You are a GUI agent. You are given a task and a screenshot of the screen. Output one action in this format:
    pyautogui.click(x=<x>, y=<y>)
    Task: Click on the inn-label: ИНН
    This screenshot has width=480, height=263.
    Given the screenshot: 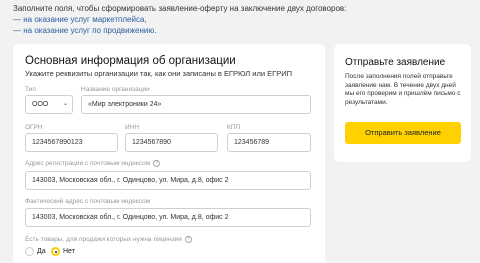 What is the action you would take?
    pyautogui.click(x=132, y=127)
    